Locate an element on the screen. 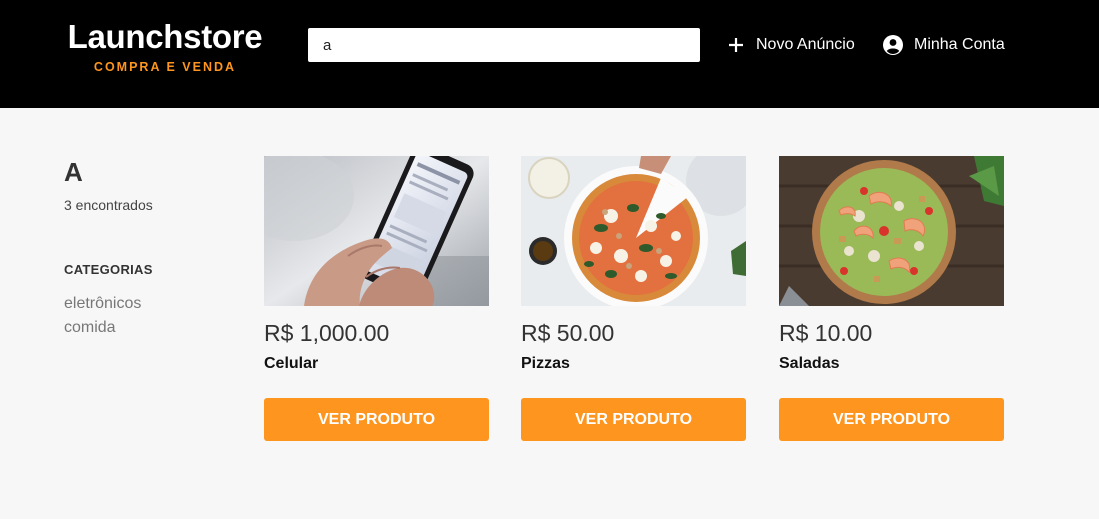 This screenshot has height=519, width=1099. product-image-salad is located at coordinates (891, 231).